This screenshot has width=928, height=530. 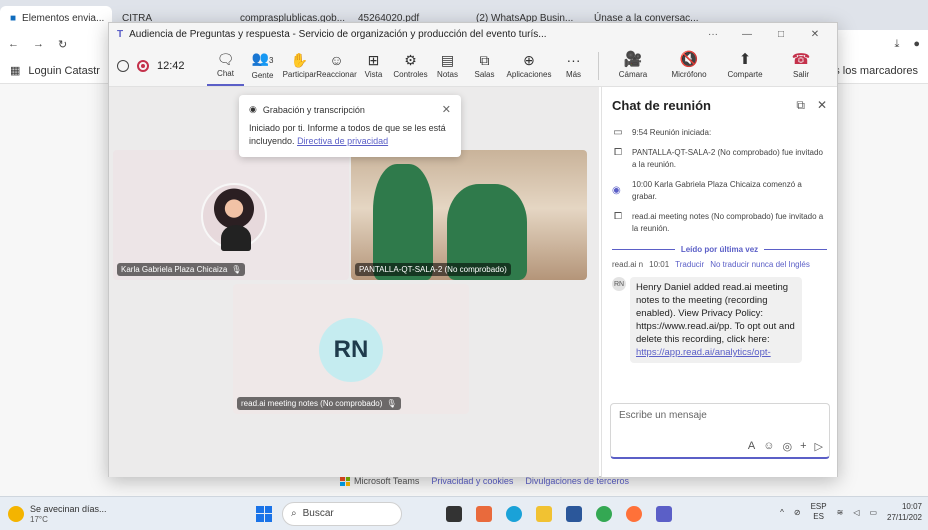 What do you see at coordinates (840, 512) in the screenshot?
I see `wifi-icon: ≋` at bounding box center [840, 512].